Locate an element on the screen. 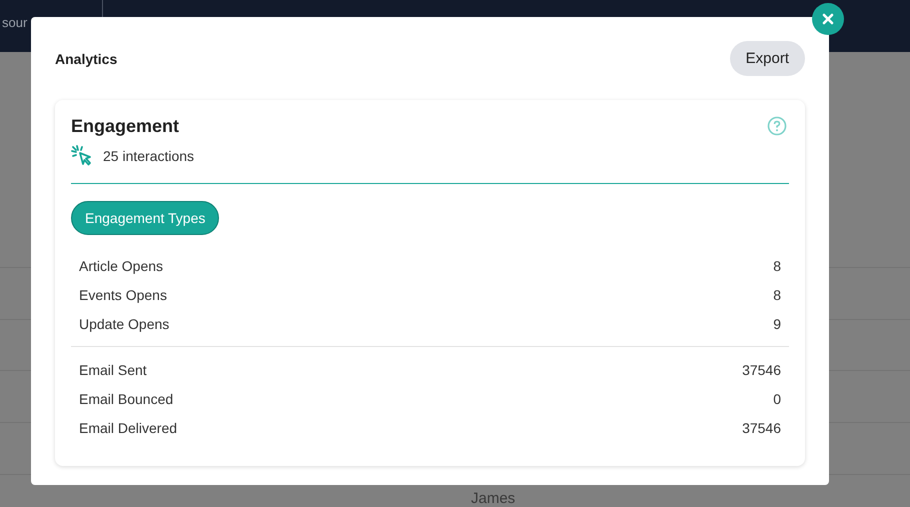  metric-label: Events Opens is located at coordinates (123, 294).